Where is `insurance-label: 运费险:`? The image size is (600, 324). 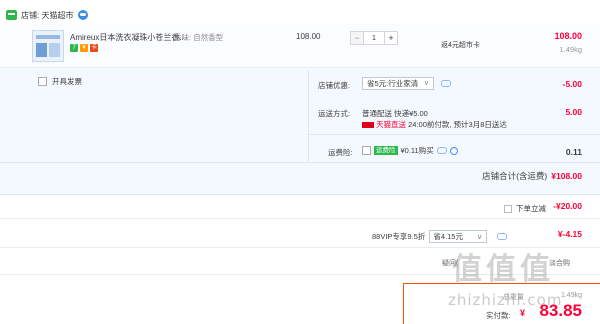
insurance-label: 运费险: is located at coordinates (340, 152).